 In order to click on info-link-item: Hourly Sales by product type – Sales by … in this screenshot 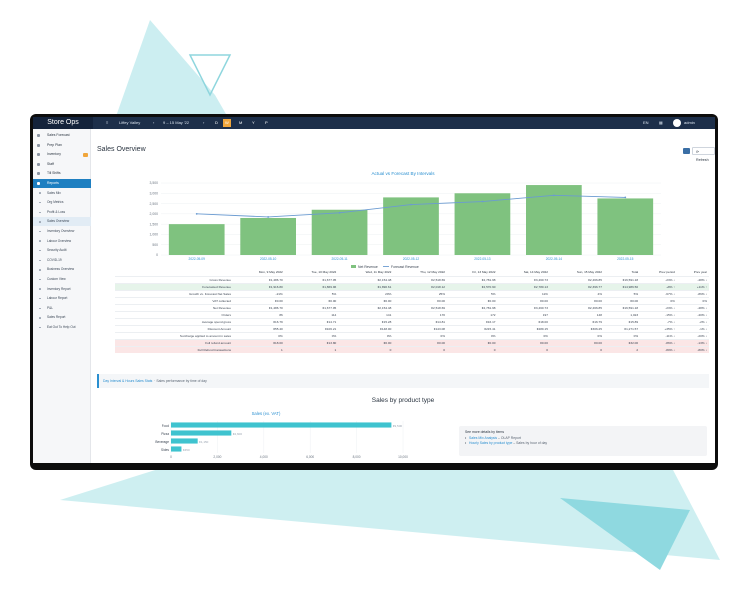, I will do `click(583, 443)`.